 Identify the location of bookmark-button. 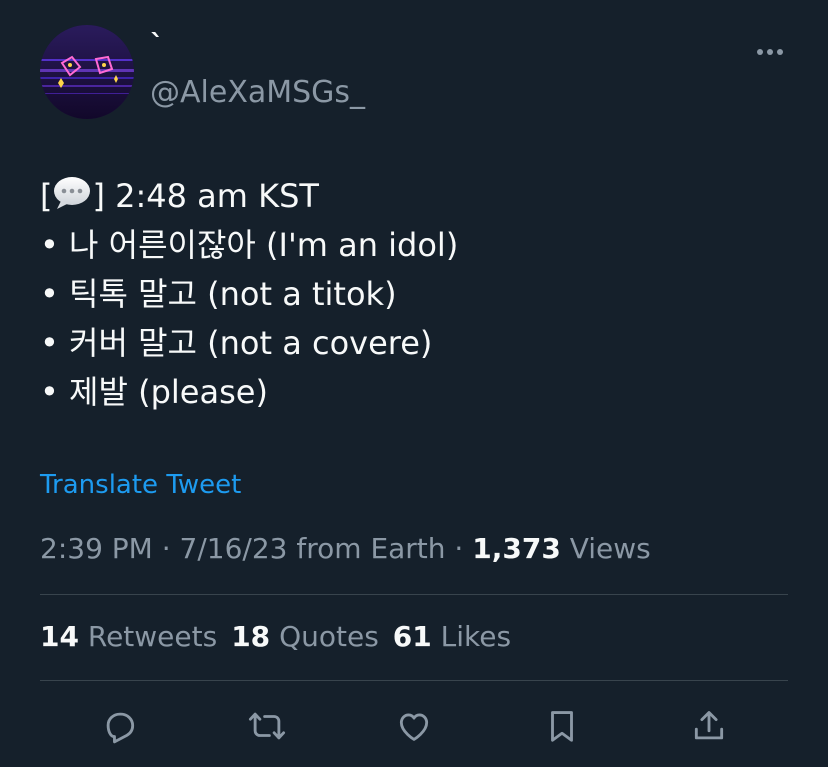
(562, 726).